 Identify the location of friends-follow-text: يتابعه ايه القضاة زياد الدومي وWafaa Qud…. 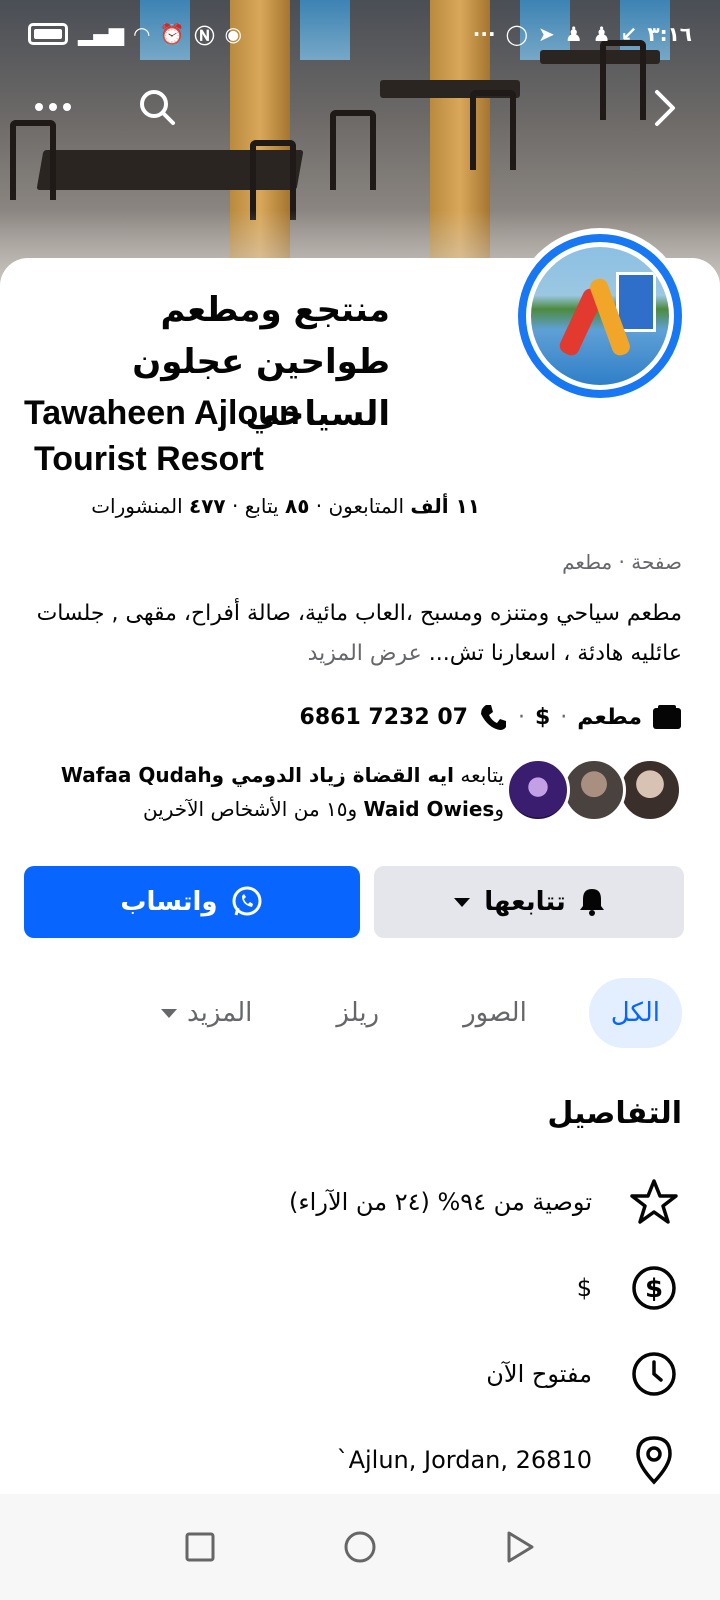
(264, 792).